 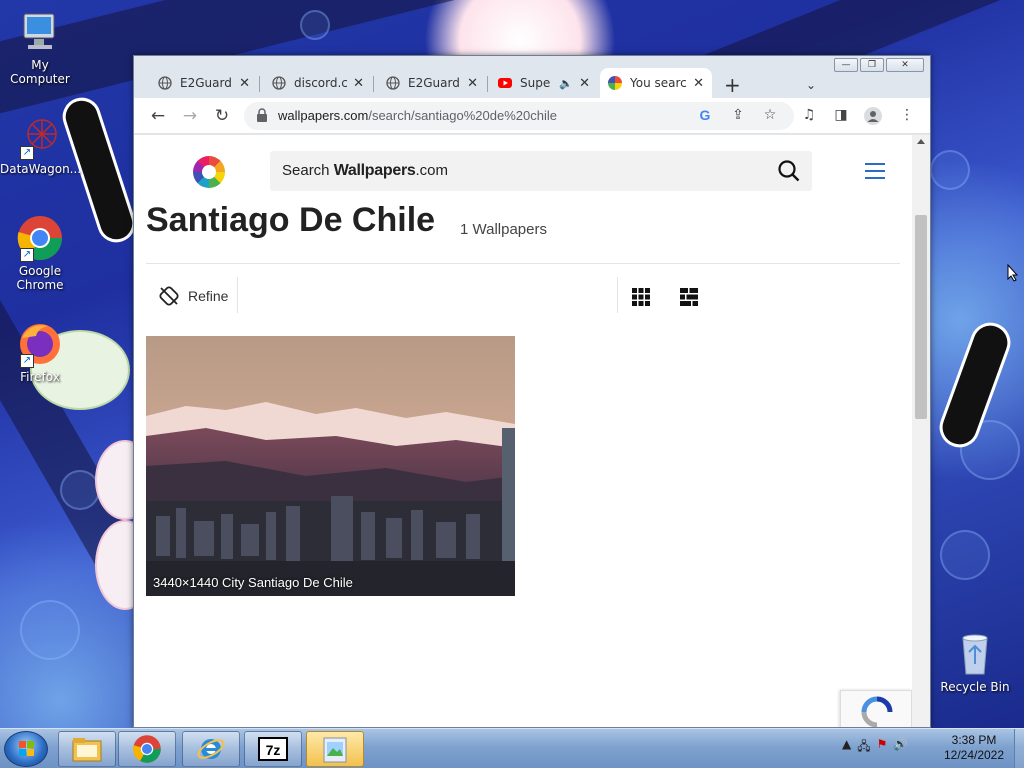 I want to click on tab-e2guardian-1: E2Guardi ✕, so click(x=204, y=83).